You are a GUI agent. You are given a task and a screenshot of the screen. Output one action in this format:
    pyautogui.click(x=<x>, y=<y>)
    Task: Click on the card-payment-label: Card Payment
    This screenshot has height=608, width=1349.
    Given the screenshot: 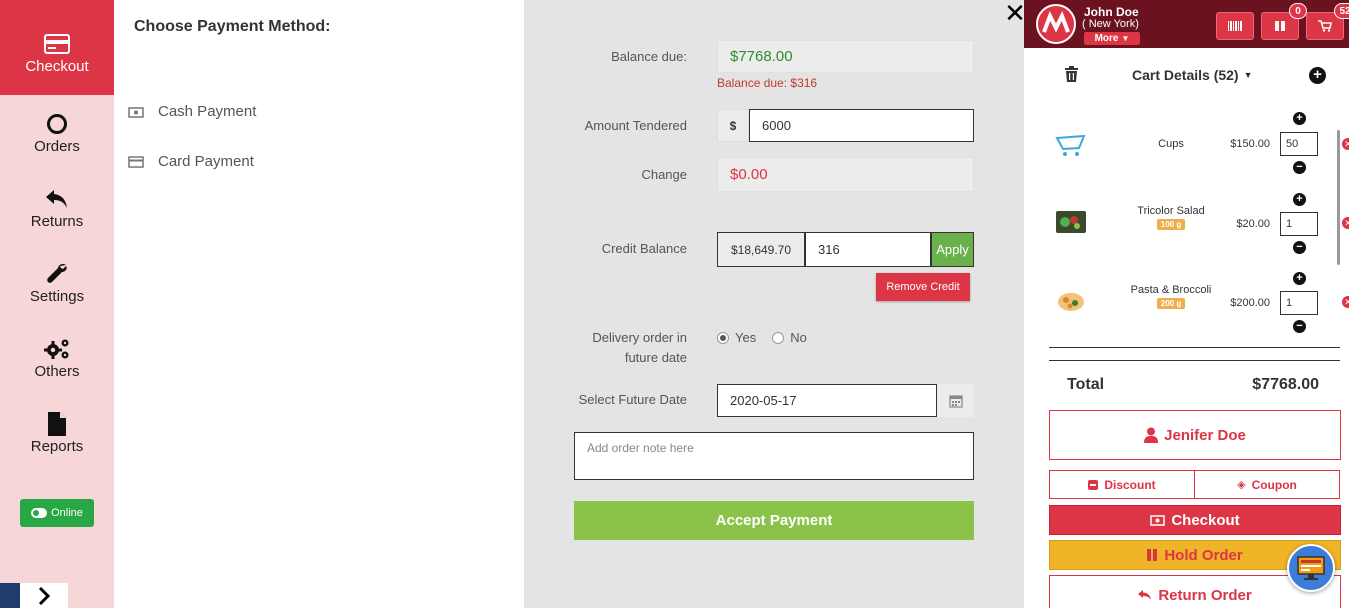 What is the action you would take?
    pyautogui.click(x=206, y=161)
    